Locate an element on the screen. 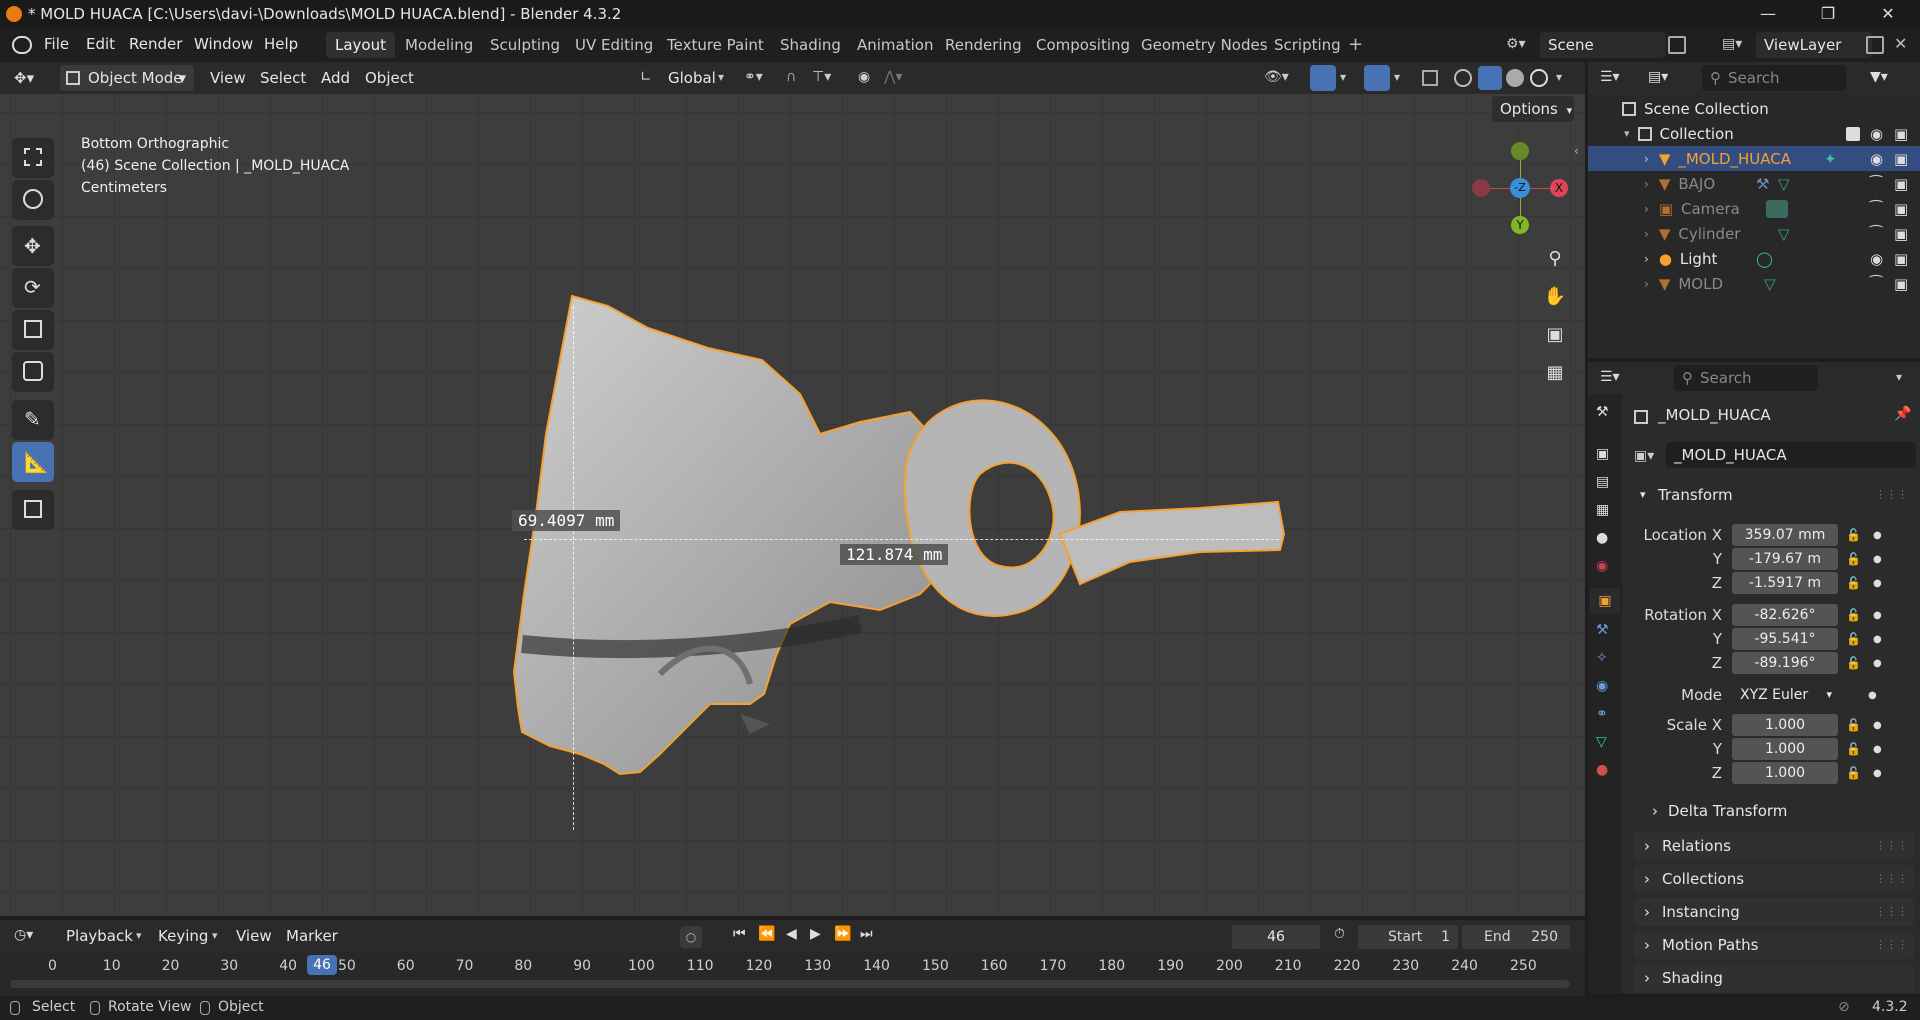 The height and width of the screenshot is (1020, 1920). rotation-x-field: -82.626° is located at coordinates (1785, 615).